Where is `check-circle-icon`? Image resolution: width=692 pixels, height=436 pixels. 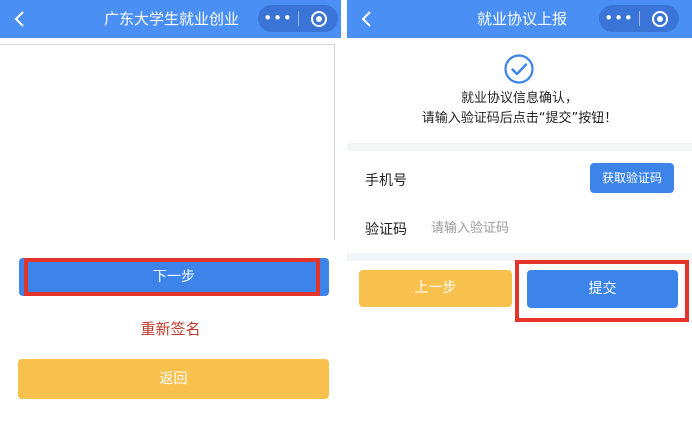 check-circle-icon is located at coordinates (519, 69).